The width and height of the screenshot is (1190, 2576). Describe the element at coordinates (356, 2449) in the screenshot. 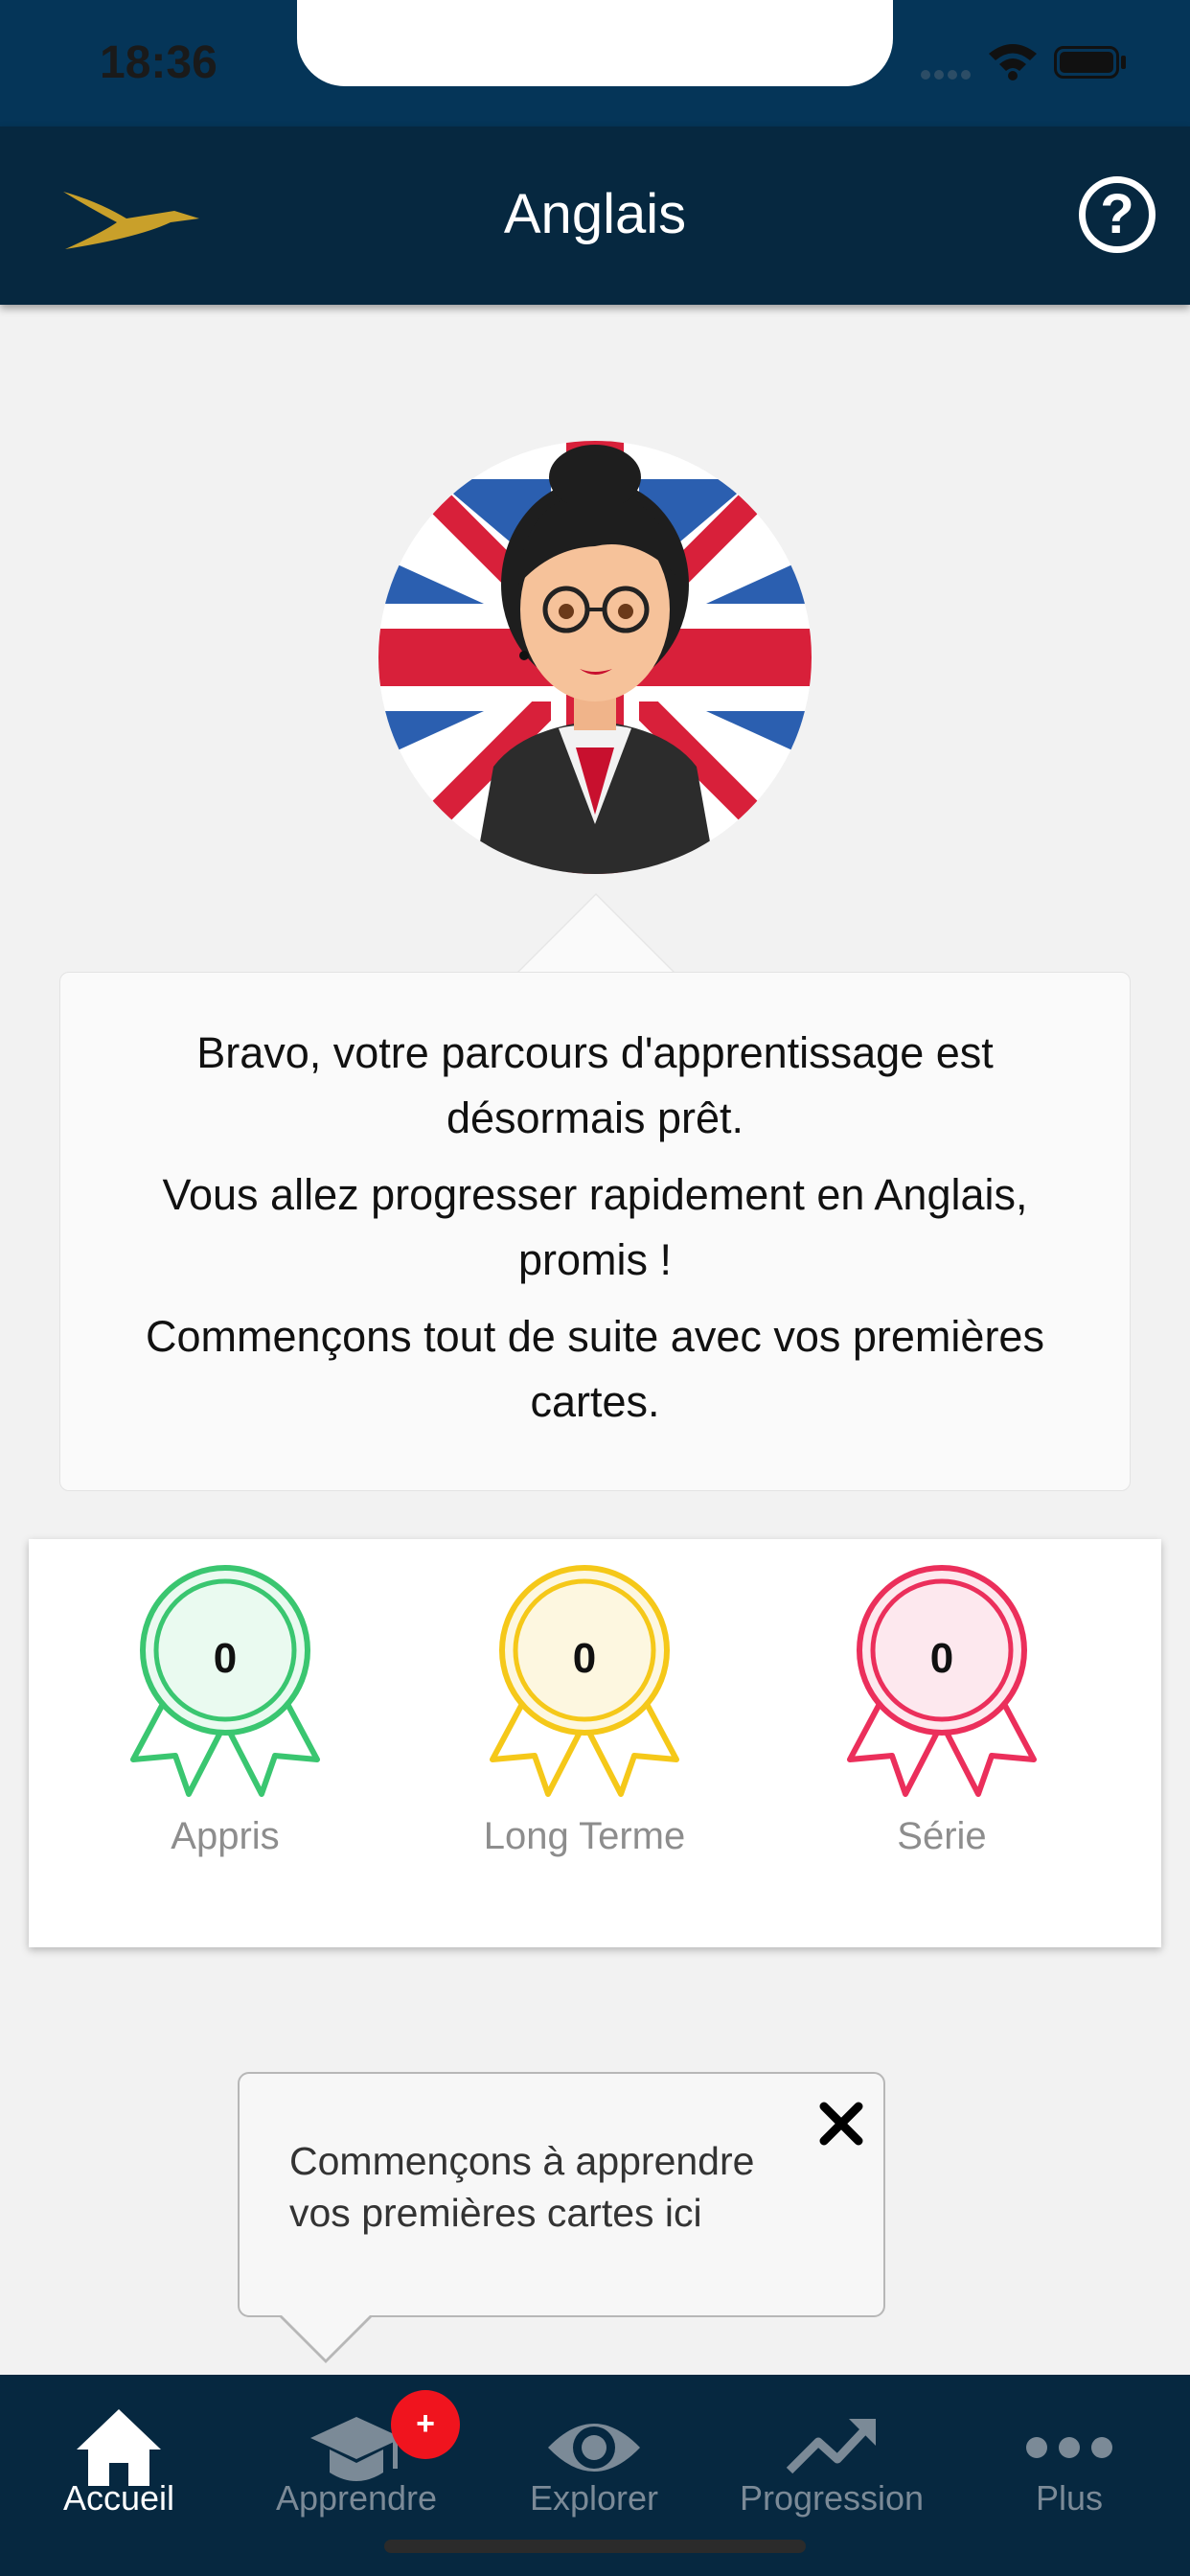

I see `graduation-cap-icon` at that location.